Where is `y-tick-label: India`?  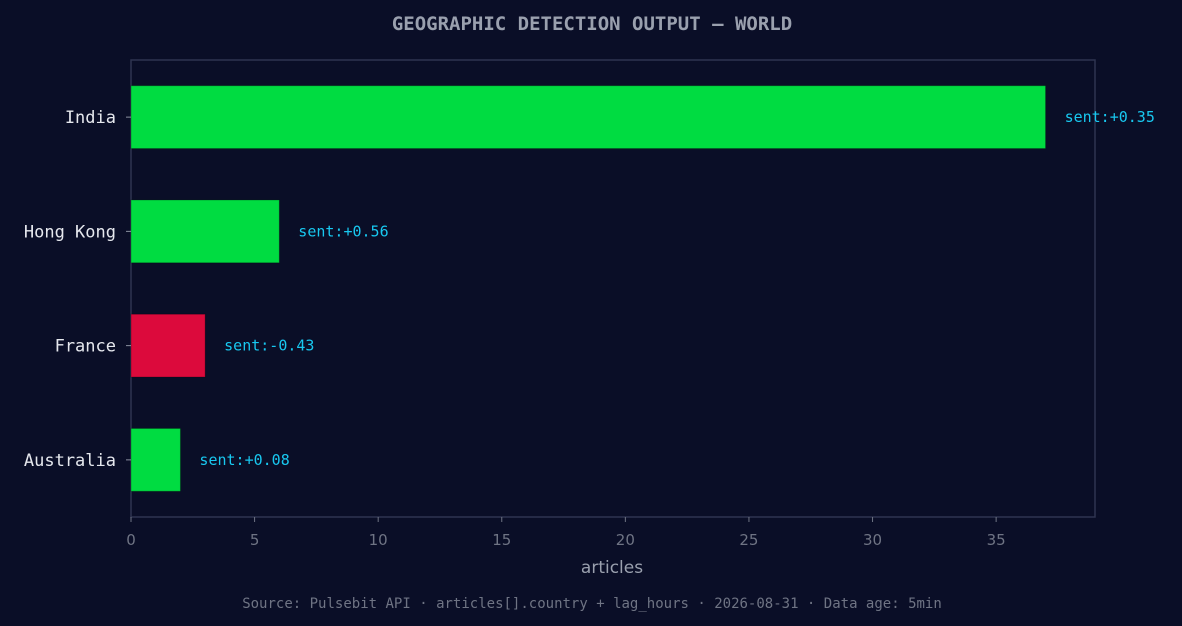 y-tick-label: India is located at coordinates (90, 118).